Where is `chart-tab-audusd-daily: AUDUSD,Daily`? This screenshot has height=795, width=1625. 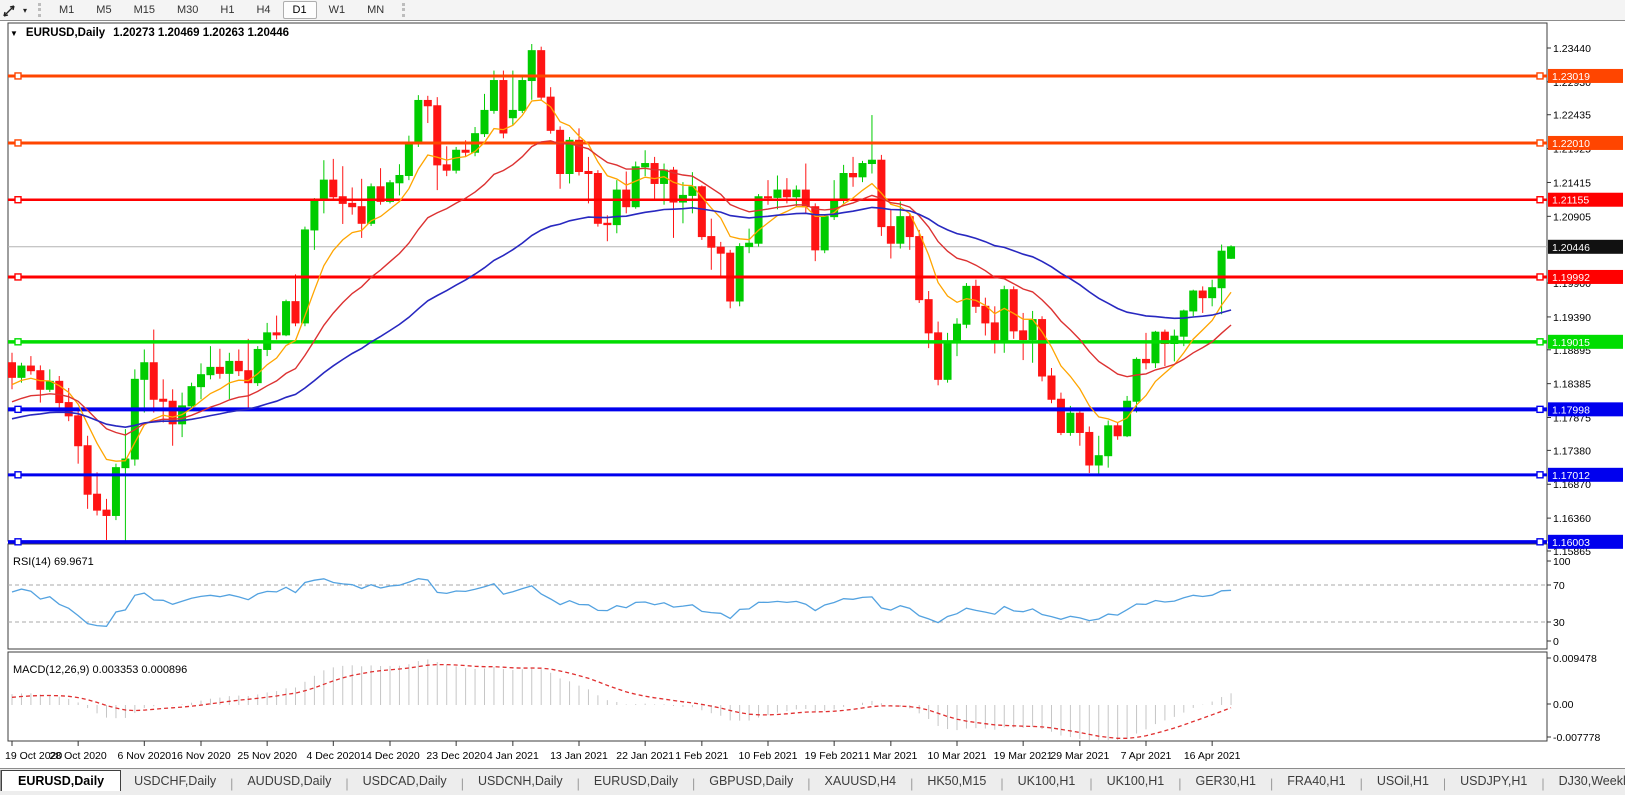
chart-tab-audusd-daily: AUDUSD,Daily is located at coordinates (289, 781).